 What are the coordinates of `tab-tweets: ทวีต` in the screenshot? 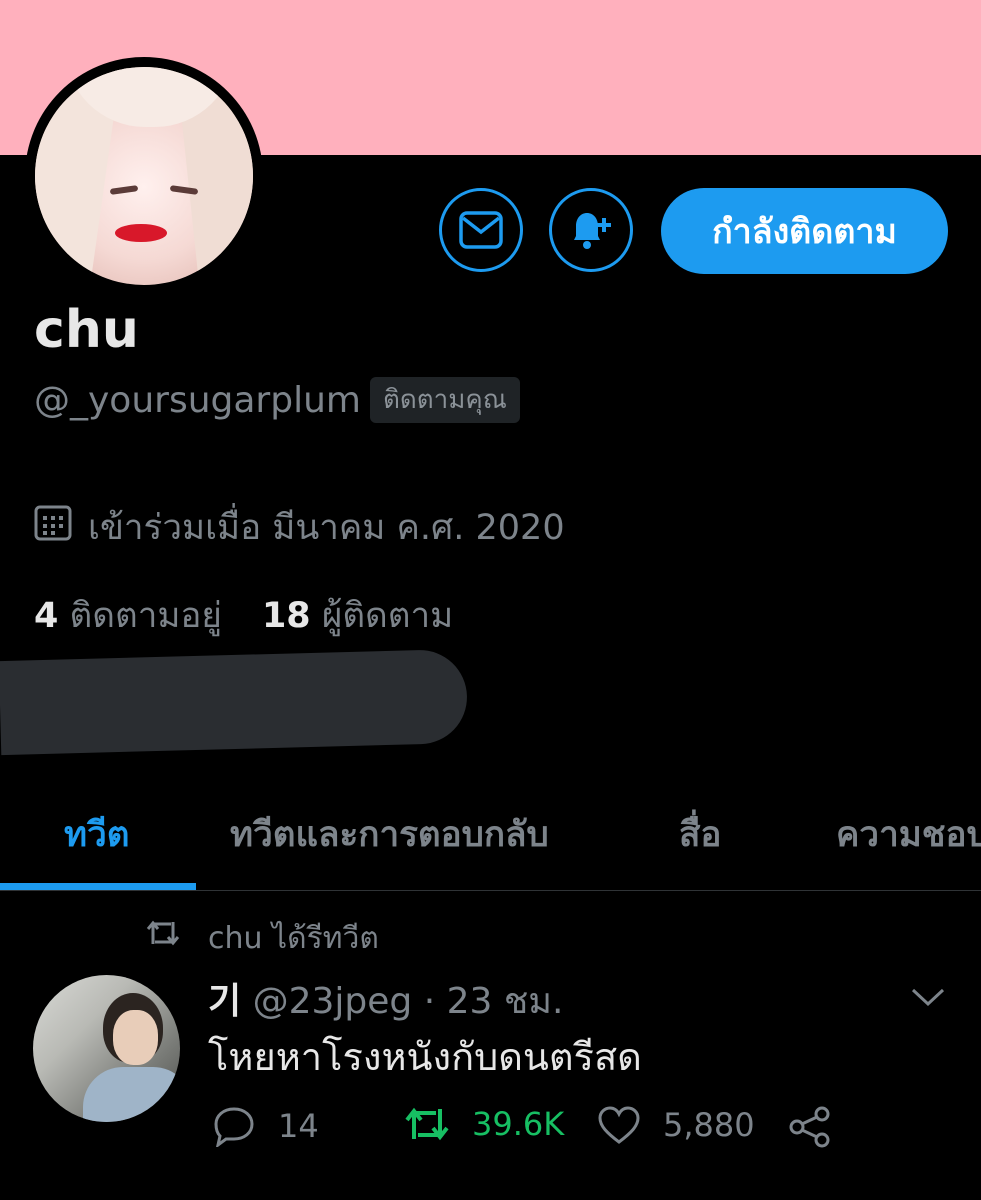 It's located at (96, 834).